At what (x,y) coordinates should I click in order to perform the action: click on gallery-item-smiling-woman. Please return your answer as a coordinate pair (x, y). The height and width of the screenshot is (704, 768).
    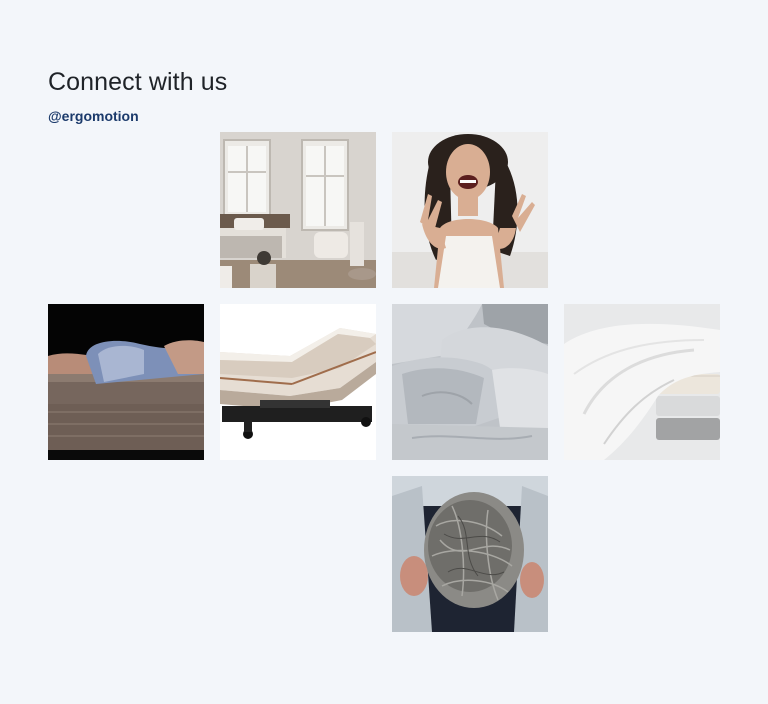
    Looking at the image, I should click on (470, 210).